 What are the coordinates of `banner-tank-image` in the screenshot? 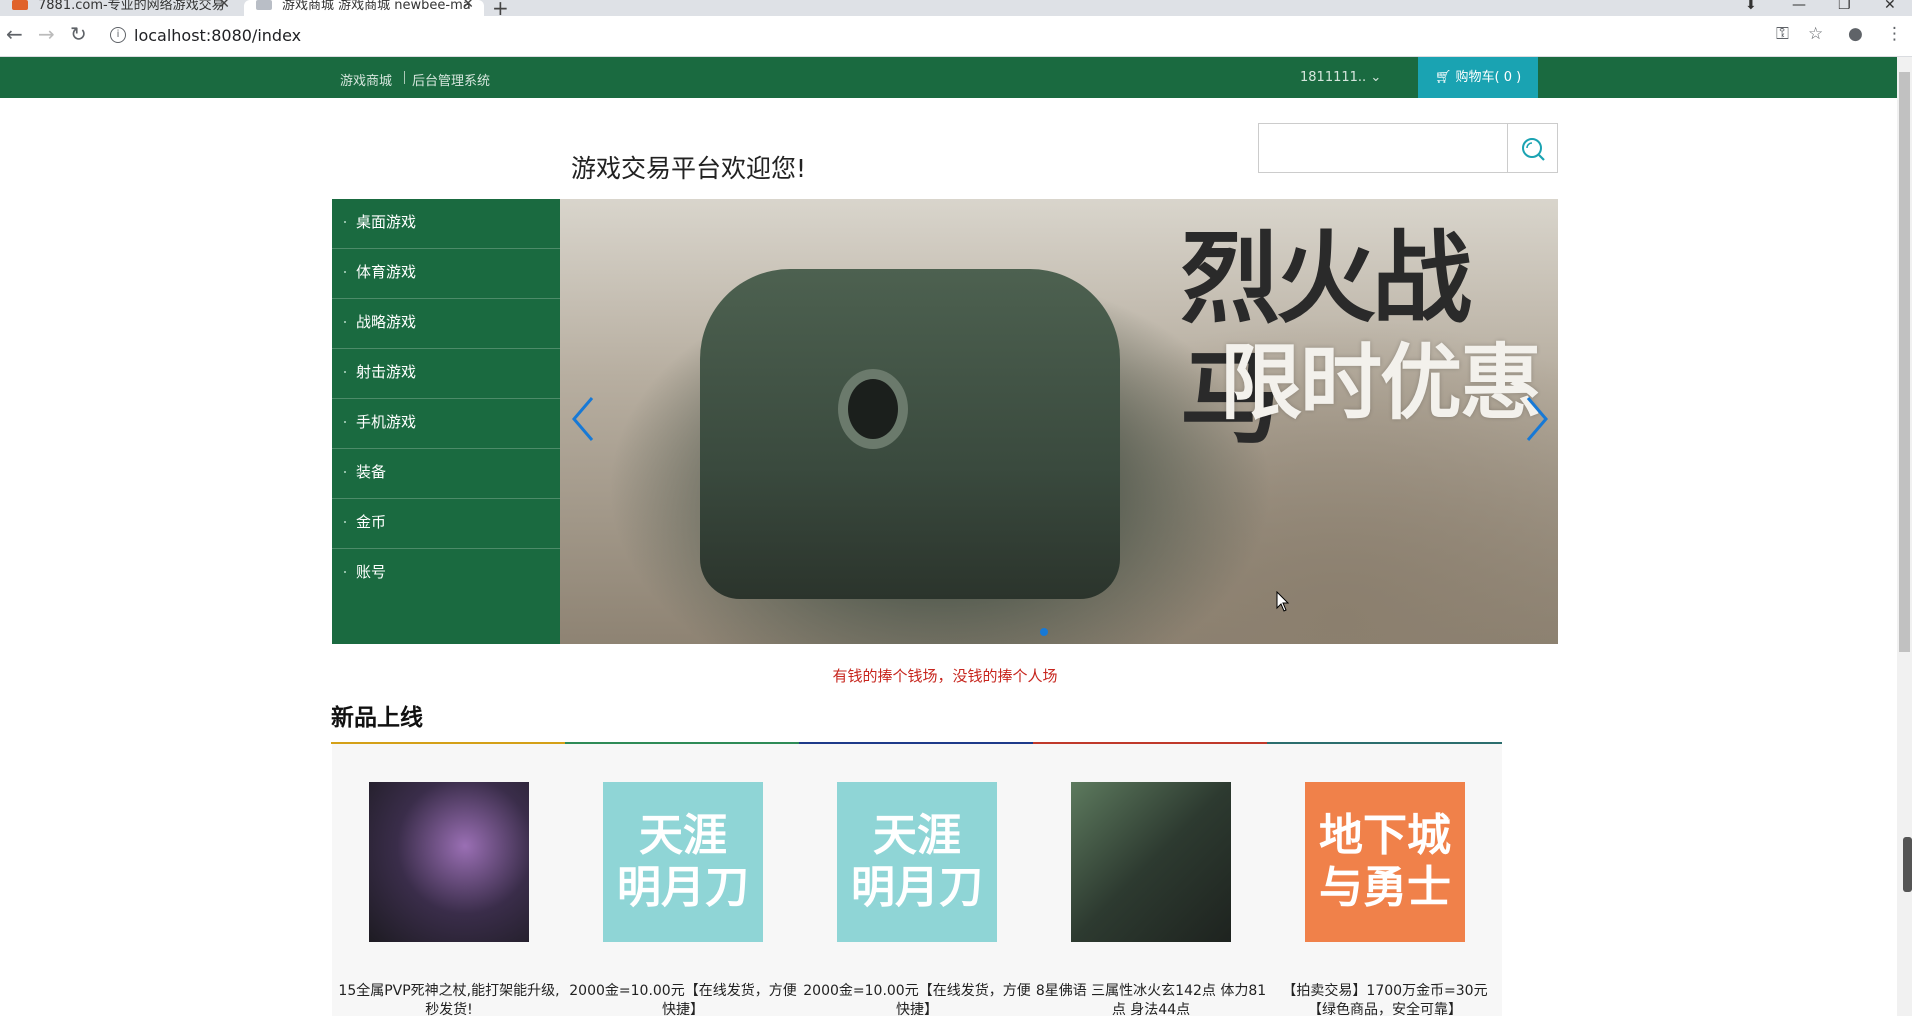 It's located at (910, 434).